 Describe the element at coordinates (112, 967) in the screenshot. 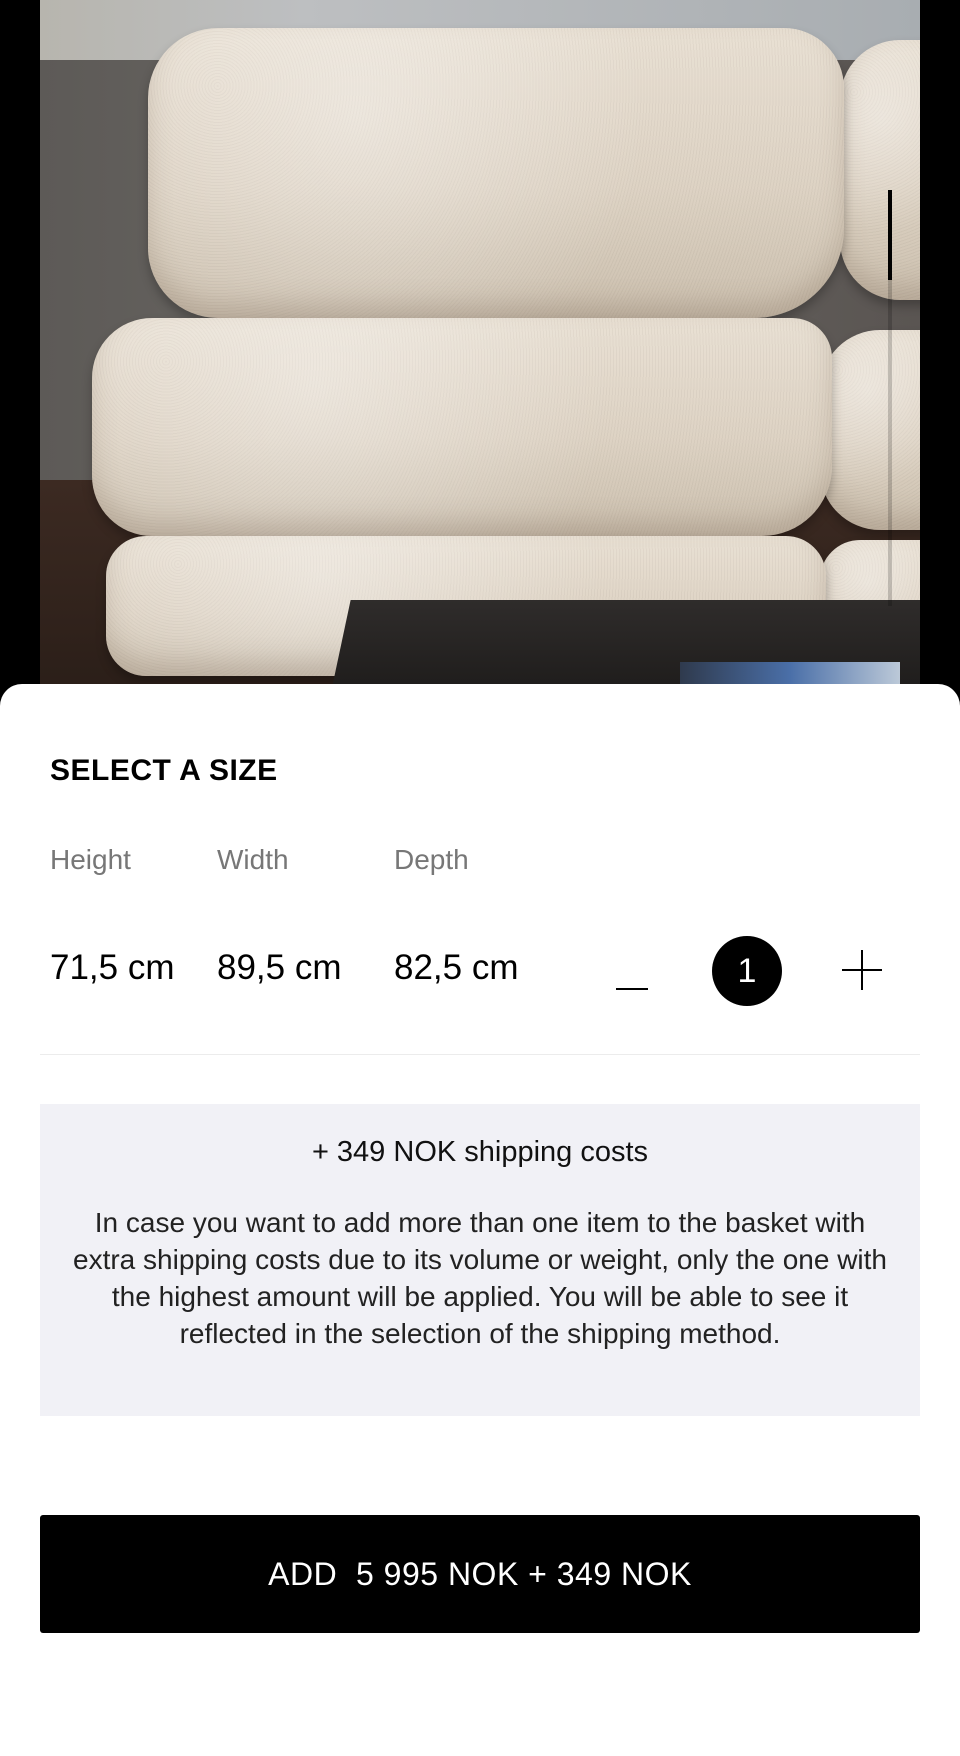

I see `height-value: 71,5 cm` at that location.